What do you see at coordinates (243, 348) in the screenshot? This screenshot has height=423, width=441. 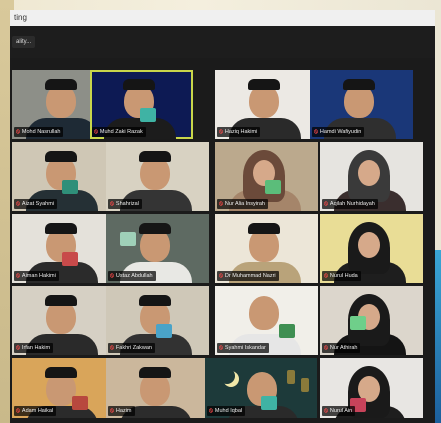 I see `participant-name: ⦸ Syahmi Iskandar` at bounding box center [243, 348].